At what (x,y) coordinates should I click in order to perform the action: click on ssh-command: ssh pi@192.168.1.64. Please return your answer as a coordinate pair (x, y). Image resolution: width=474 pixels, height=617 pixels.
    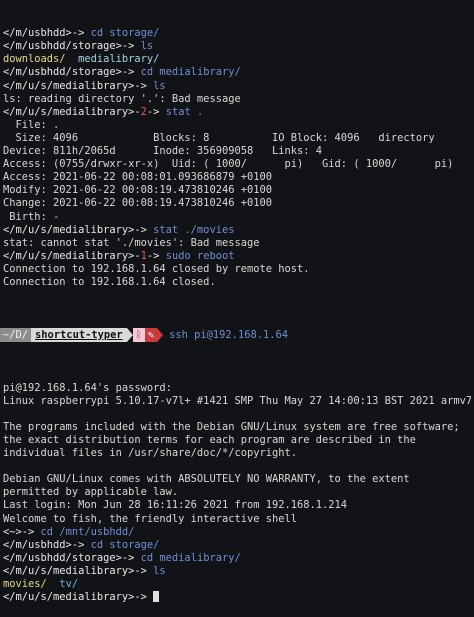
    Looking at the image, I should click on (228, 334).